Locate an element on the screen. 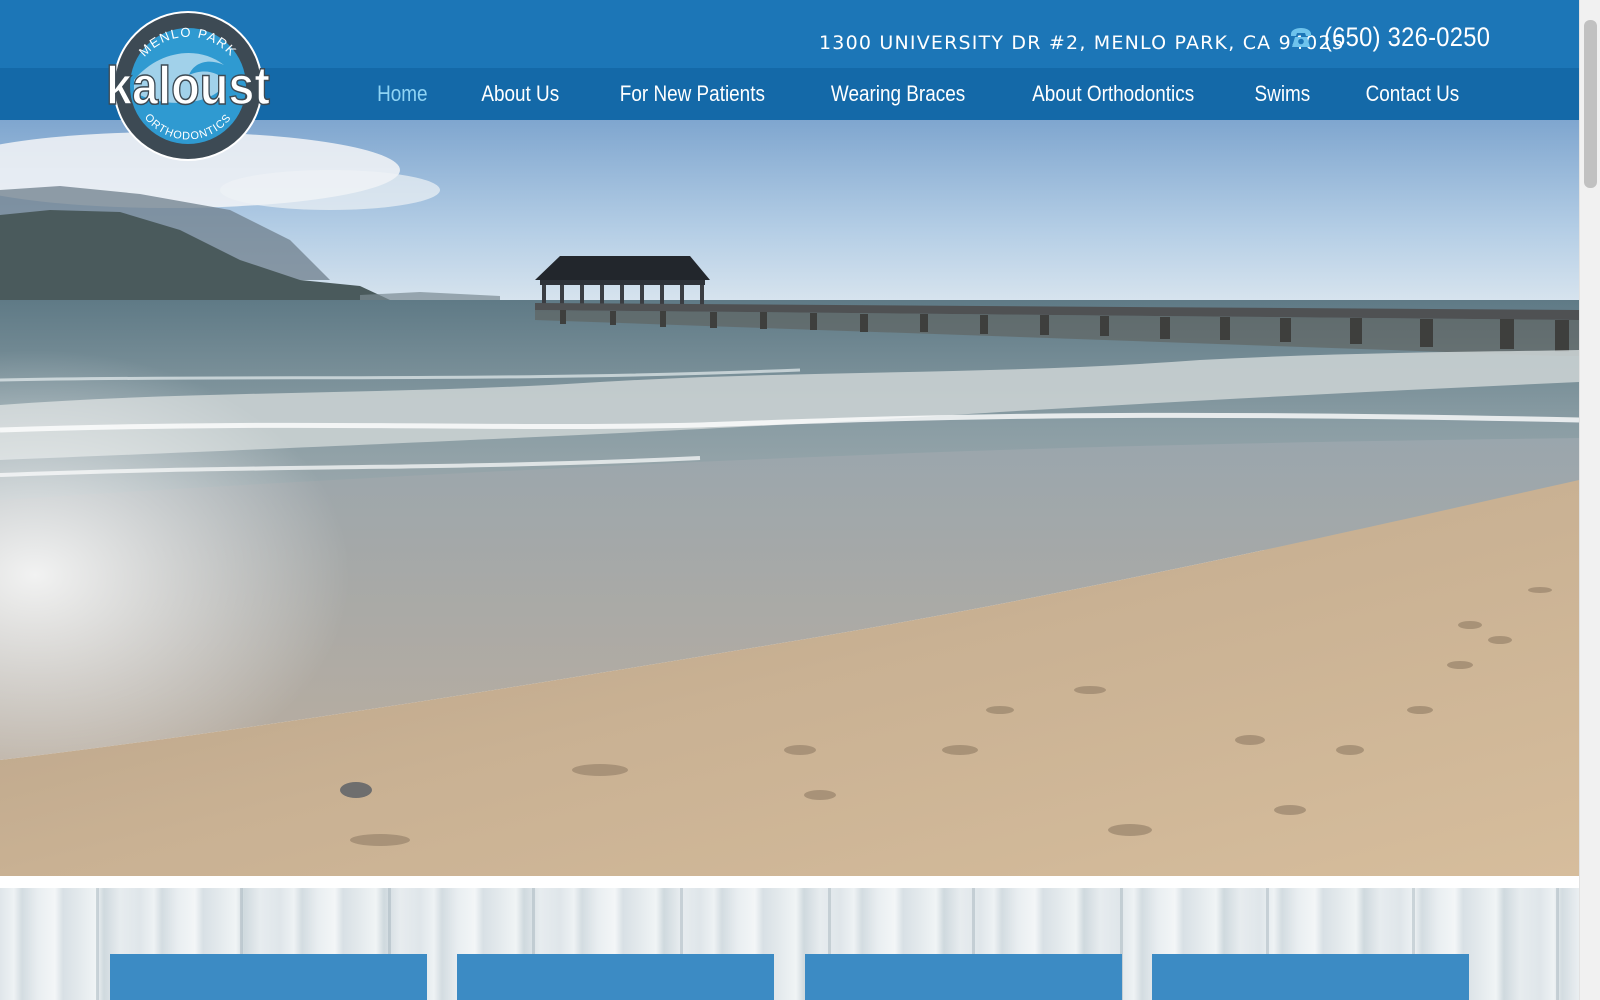  nav-about-orthodontics: About Orthodontics is located at coordinates (1113, 94).